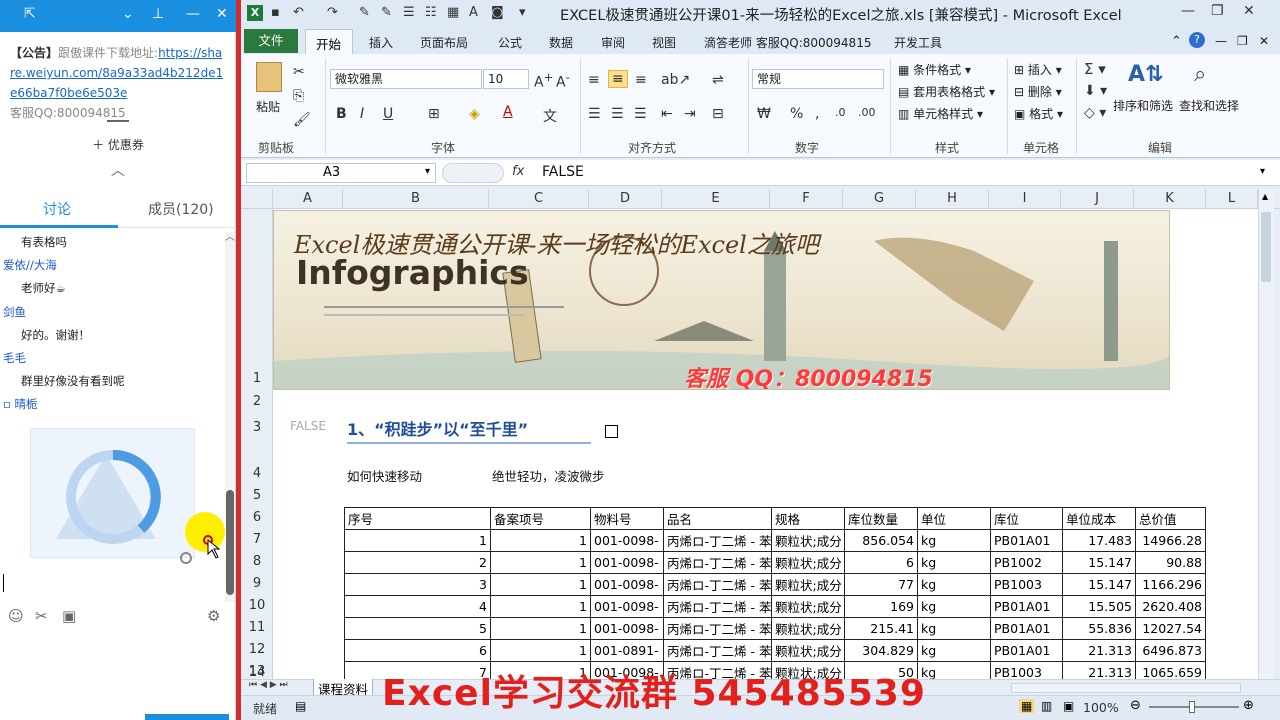 This screenshot has width=1280, height=720. What do you see at coordinates (1248, 705) in the screenshot?
I see `zoom-in-icon: ⊕` at bounding box center [1248, 705].